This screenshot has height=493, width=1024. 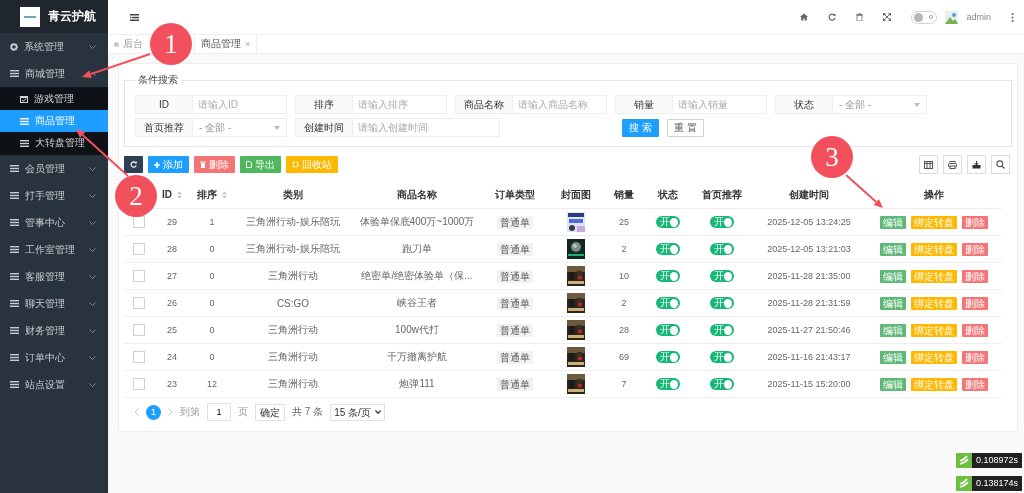 What do you see at coordinates (54, 384) in the screenshot?
I see `sidebar-item: 站点设置` at bounding box center [54, 384].